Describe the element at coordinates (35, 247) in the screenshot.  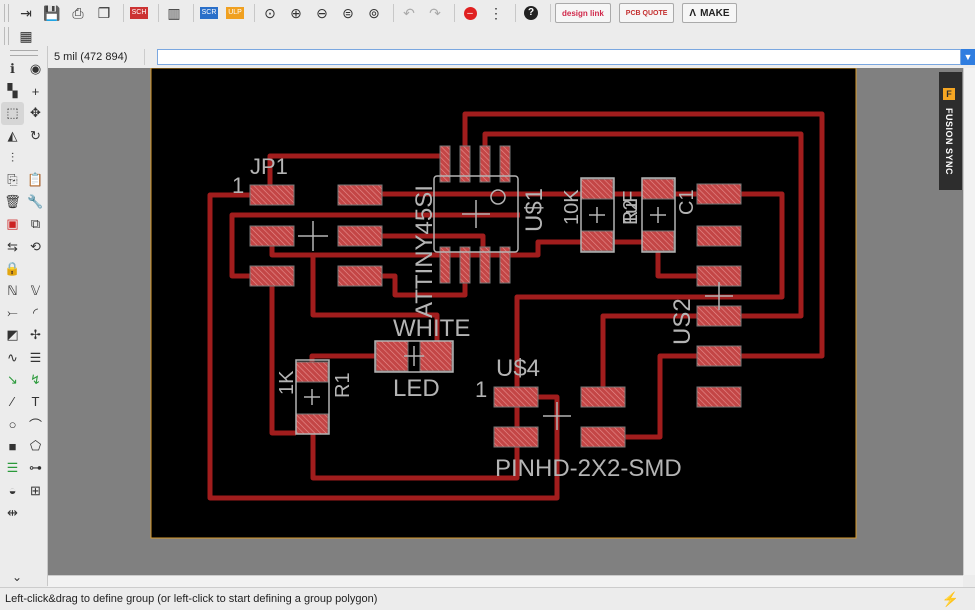
I see `lock-rotate-icon: ⟲` at that location.